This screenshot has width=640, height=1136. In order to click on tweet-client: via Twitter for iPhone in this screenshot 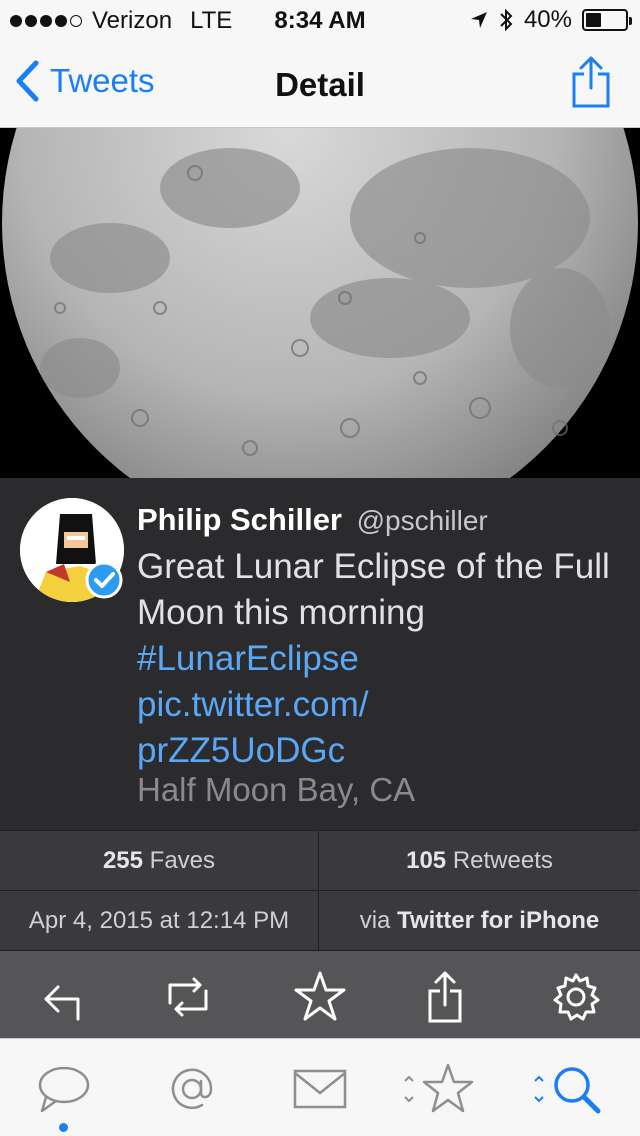, I will do `click(479, 920)`.